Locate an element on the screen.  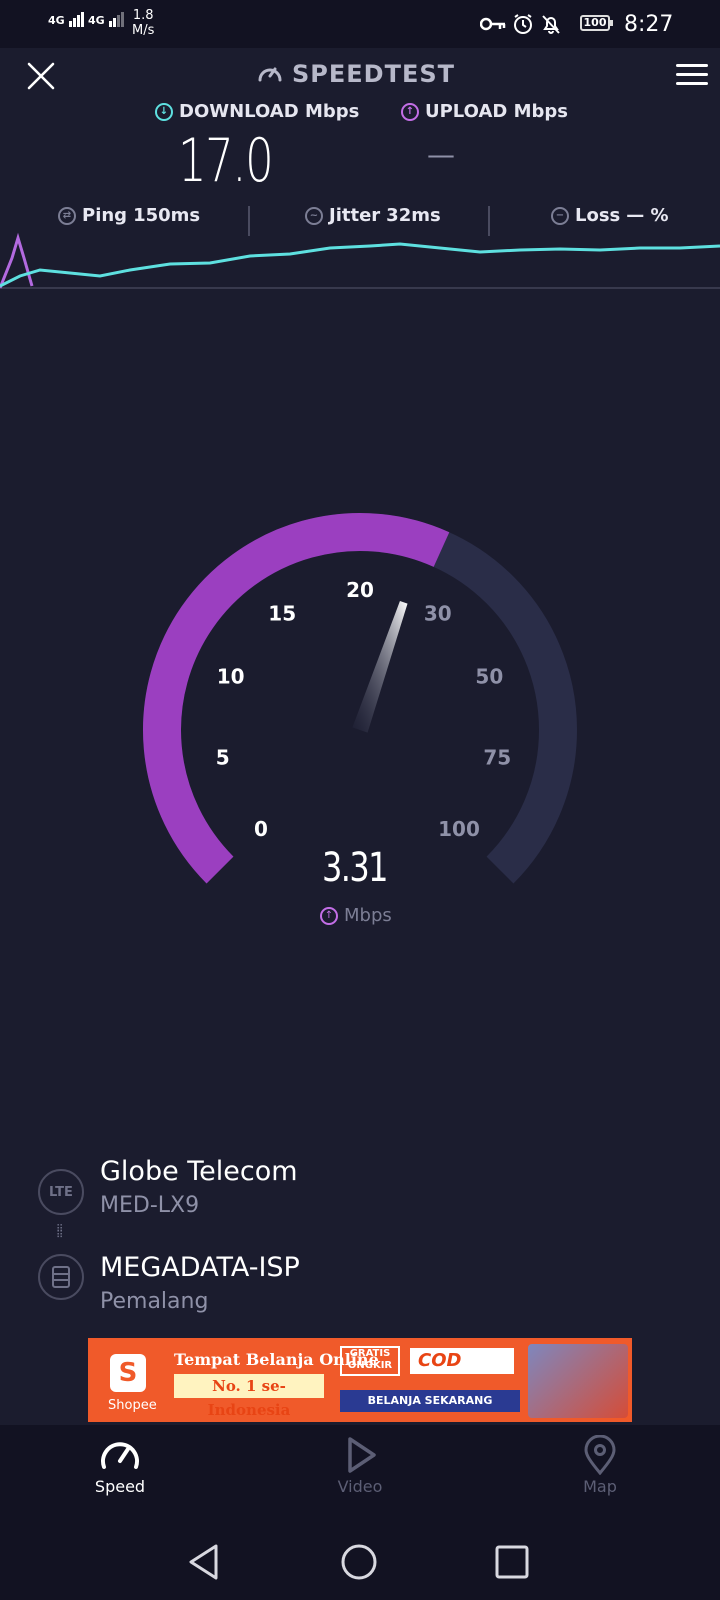
ping-value: 150ms is located at coordinates (167, 215).